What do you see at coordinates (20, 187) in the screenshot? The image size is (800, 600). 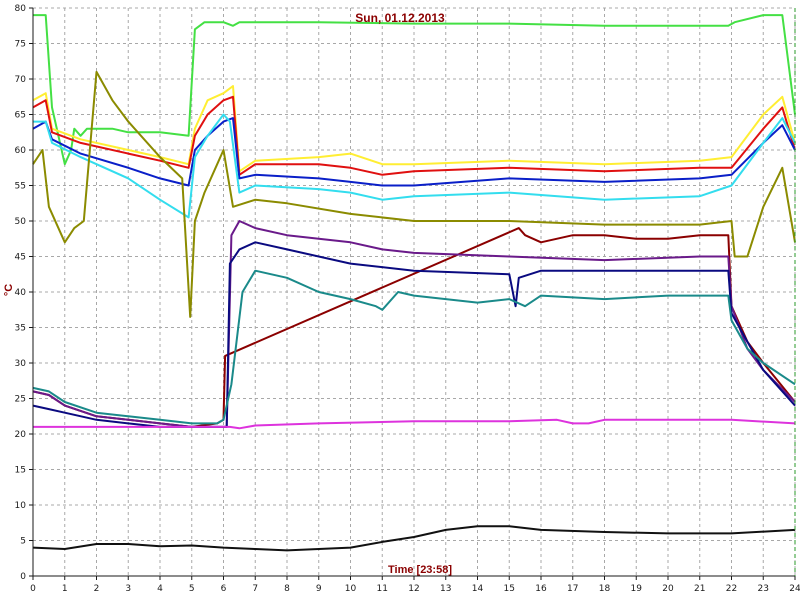 I see `y-tick-label: 55` at bounding box center [20, 187].